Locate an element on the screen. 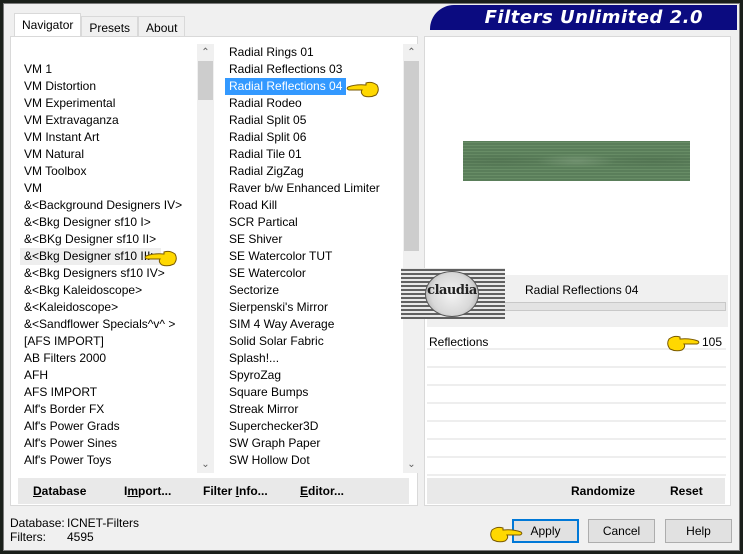 The width and height of the screenshot is (743, 554). list-item: Square Bumps is located at coordinates (314, 392).